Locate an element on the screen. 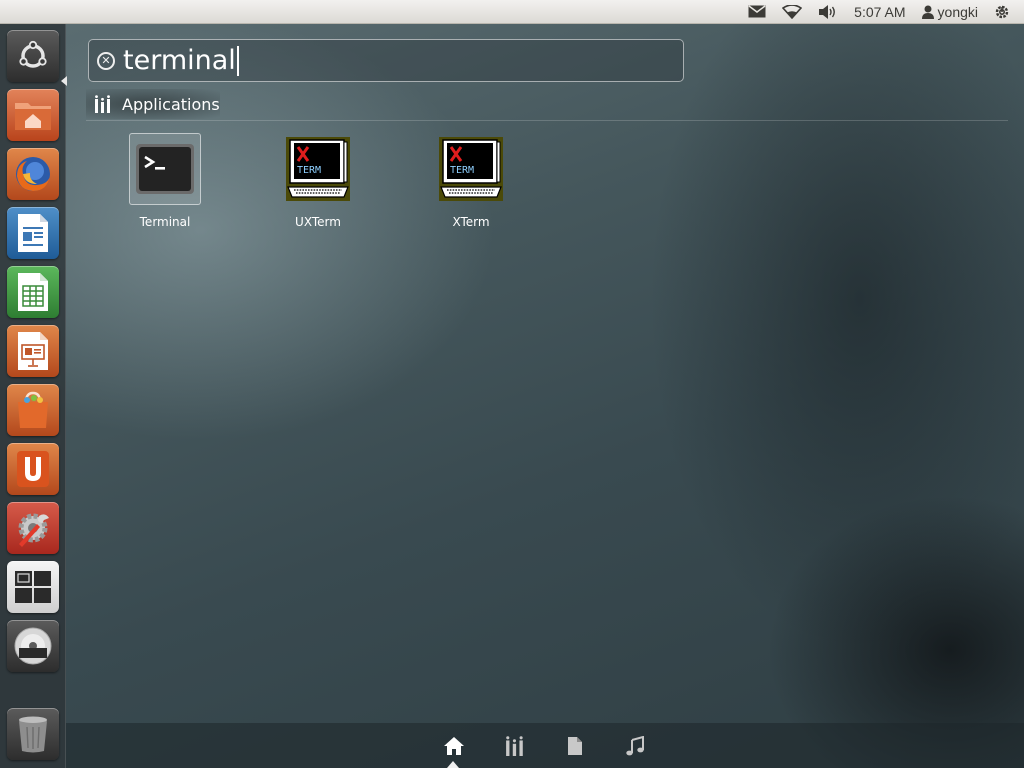  clock: 5:07 AM is located at coordinates (879, 12).